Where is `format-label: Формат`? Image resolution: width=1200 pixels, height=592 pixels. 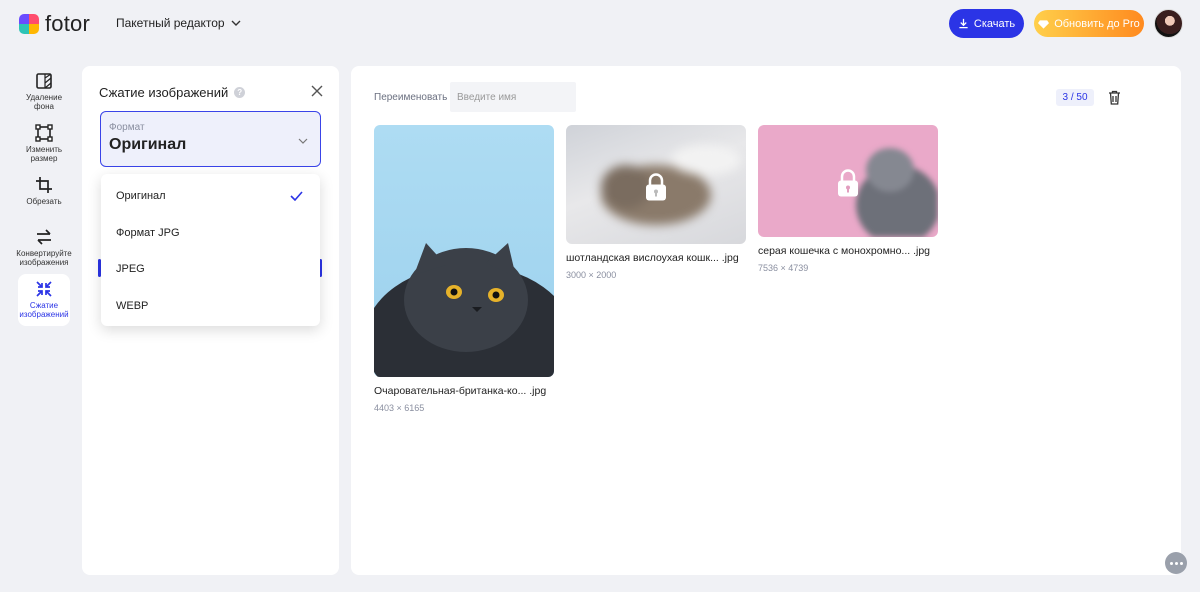 format-label: Формат is located at coordinates (127, 127).